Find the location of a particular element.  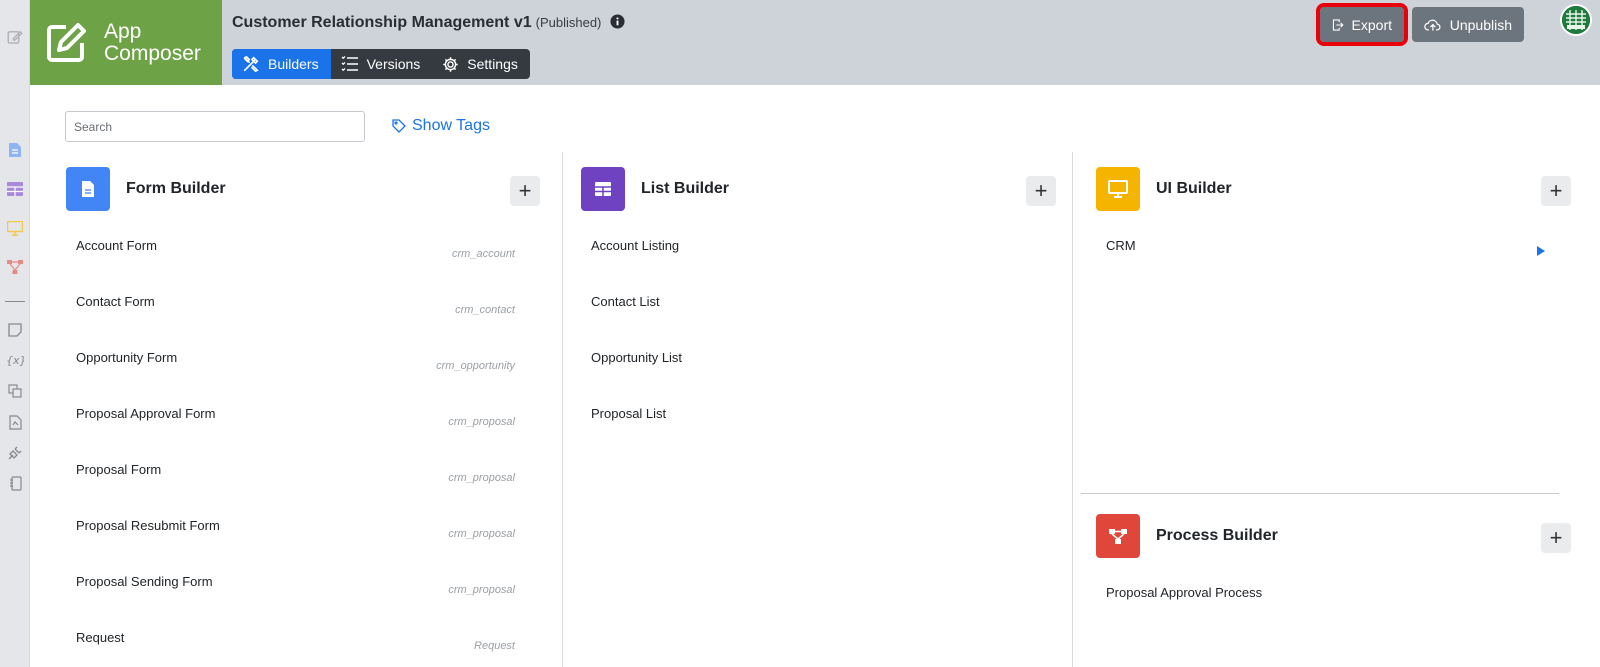

tab-builders: Builders is located at coordinates (281, 64).